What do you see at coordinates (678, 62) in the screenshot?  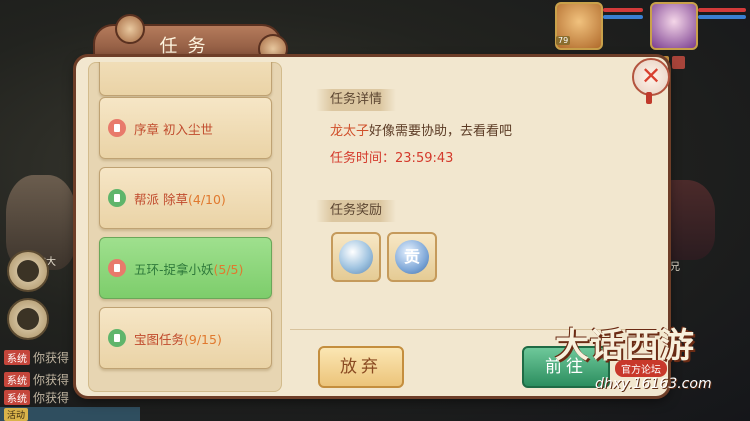 I see `buff-icon` at bounding box center [678, 62].